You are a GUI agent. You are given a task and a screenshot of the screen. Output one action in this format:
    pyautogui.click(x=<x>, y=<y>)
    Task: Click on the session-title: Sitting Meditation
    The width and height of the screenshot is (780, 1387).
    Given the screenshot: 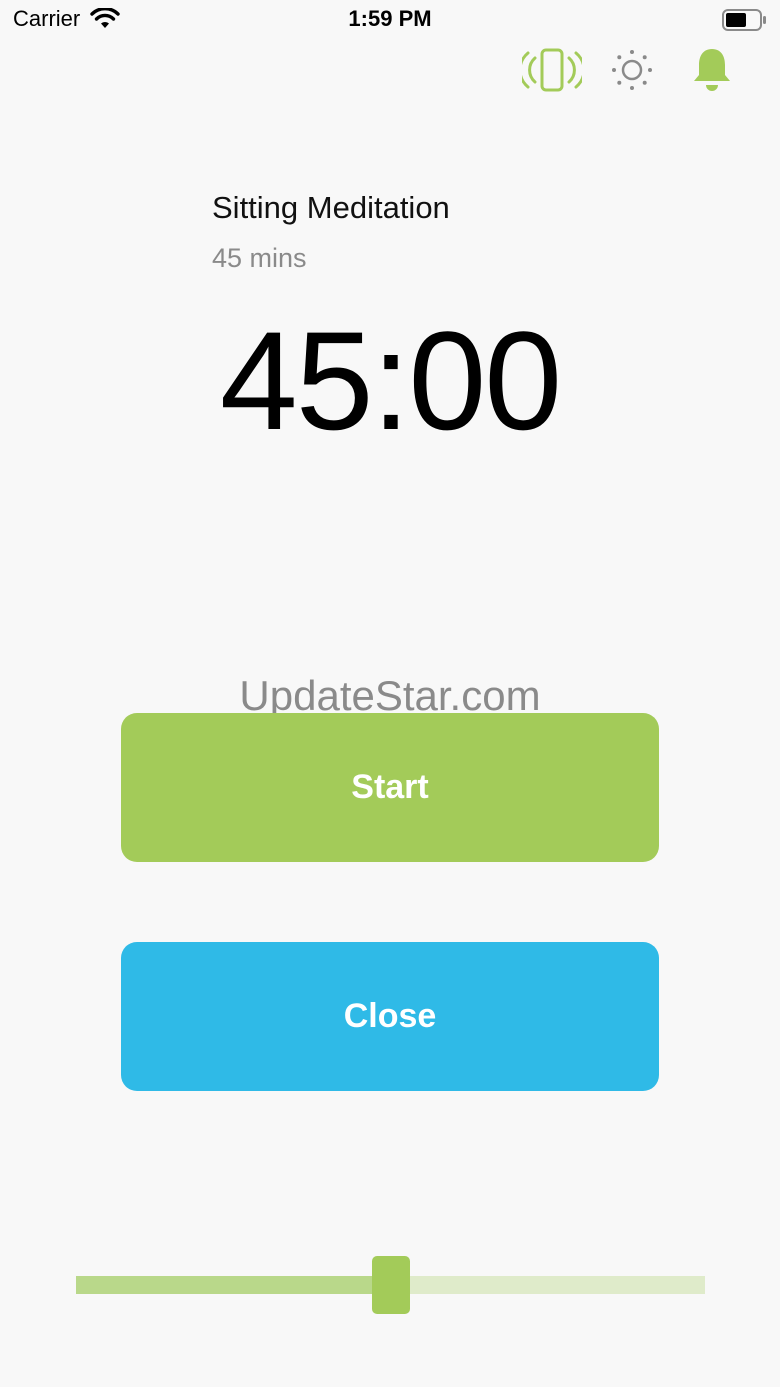 What is the action you would take?
    pyautogui.click(x=331, y=207)
    